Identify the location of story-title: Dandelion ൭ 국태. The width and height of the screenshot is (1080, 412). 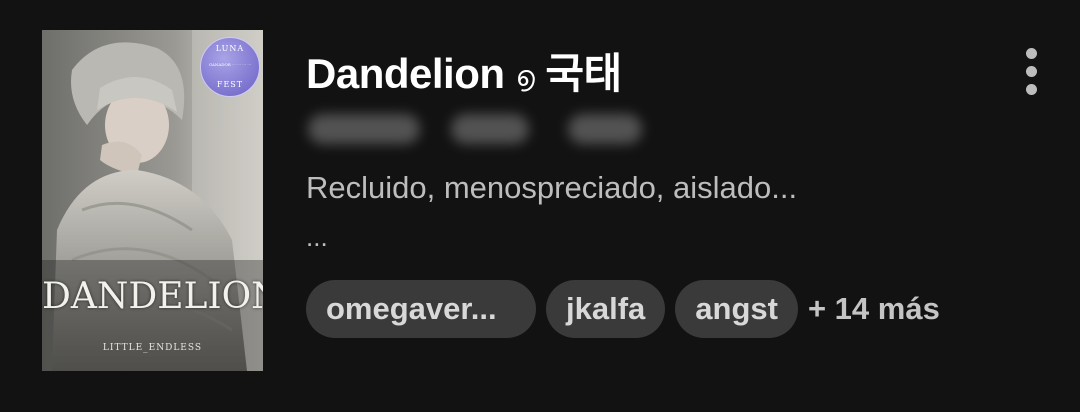
(464, 70).